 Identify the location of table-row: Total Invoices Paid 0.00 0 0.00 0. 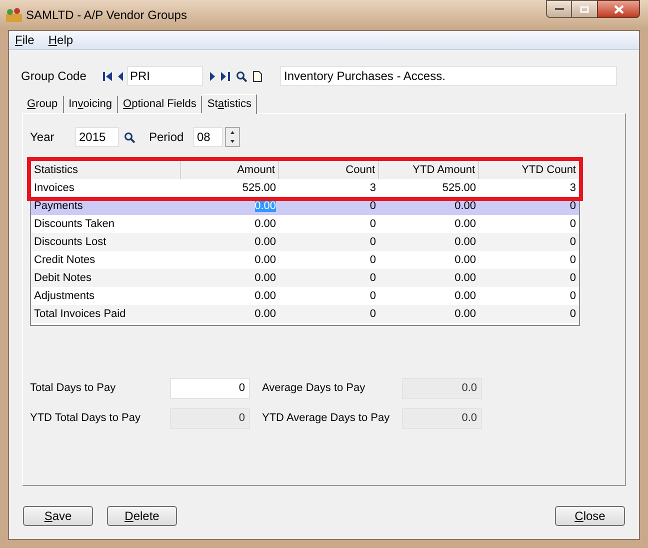
(305, 314).